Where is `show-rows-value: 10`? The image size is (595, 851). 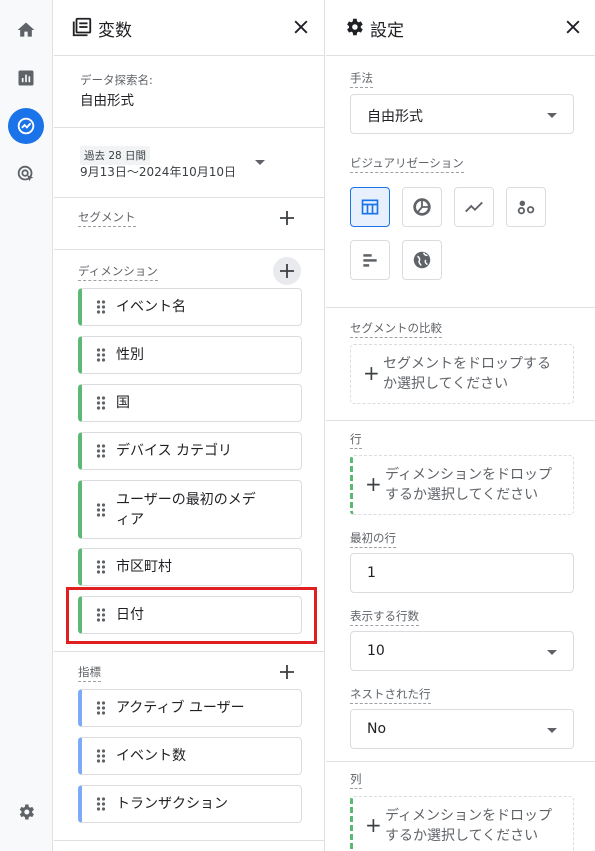 show-rows-value: 10 is located at coordinates (376, 651).